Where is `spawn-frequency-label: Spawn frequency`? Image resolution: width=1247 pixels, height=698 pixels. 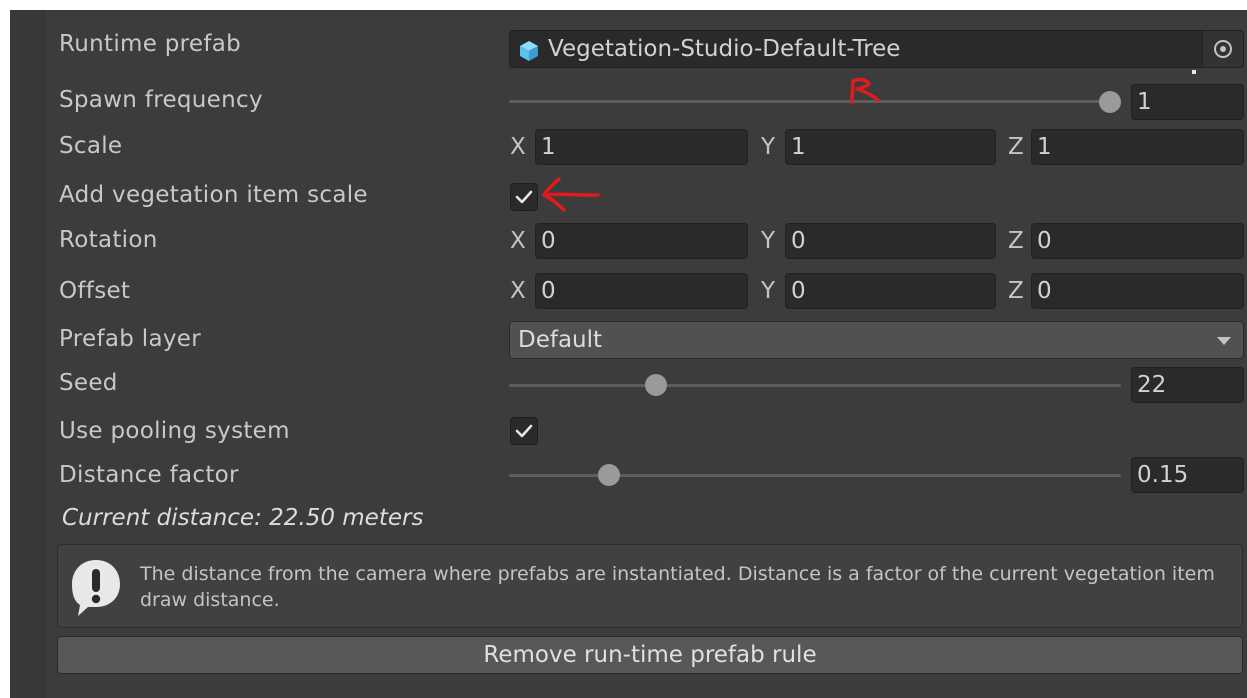 spawn-frequency-label: Spawn frequency is located at coordinates (161, 100).